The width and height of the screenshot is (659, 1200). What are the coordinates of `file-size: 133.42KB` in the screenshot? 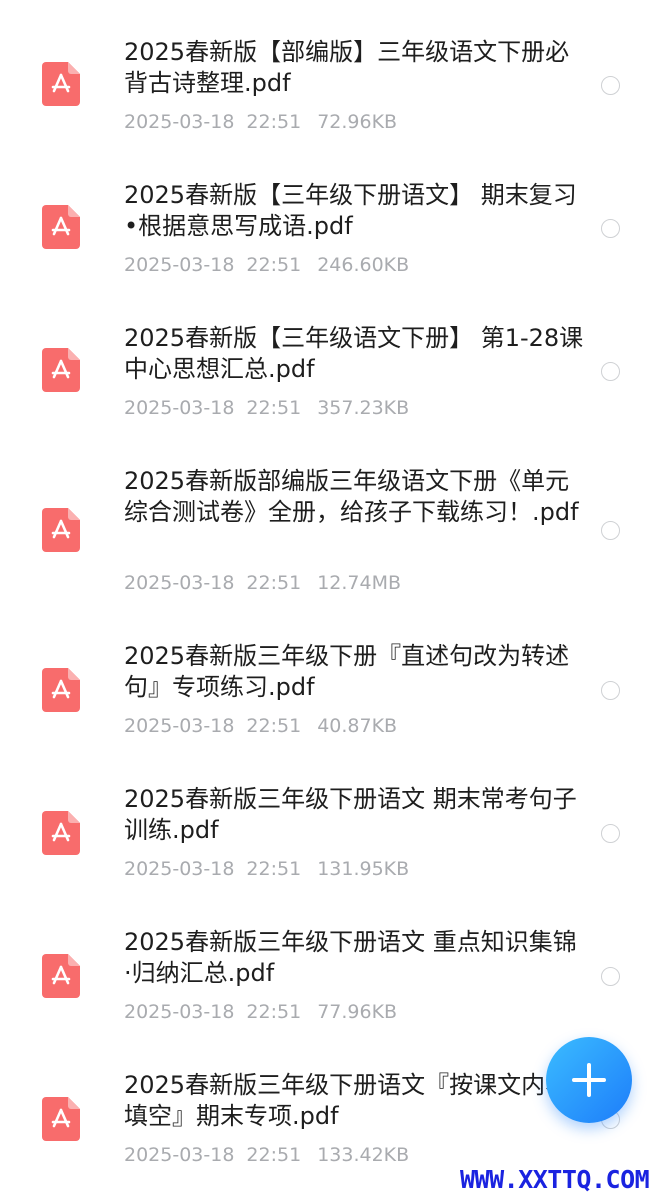 It's located at (363, 1155).